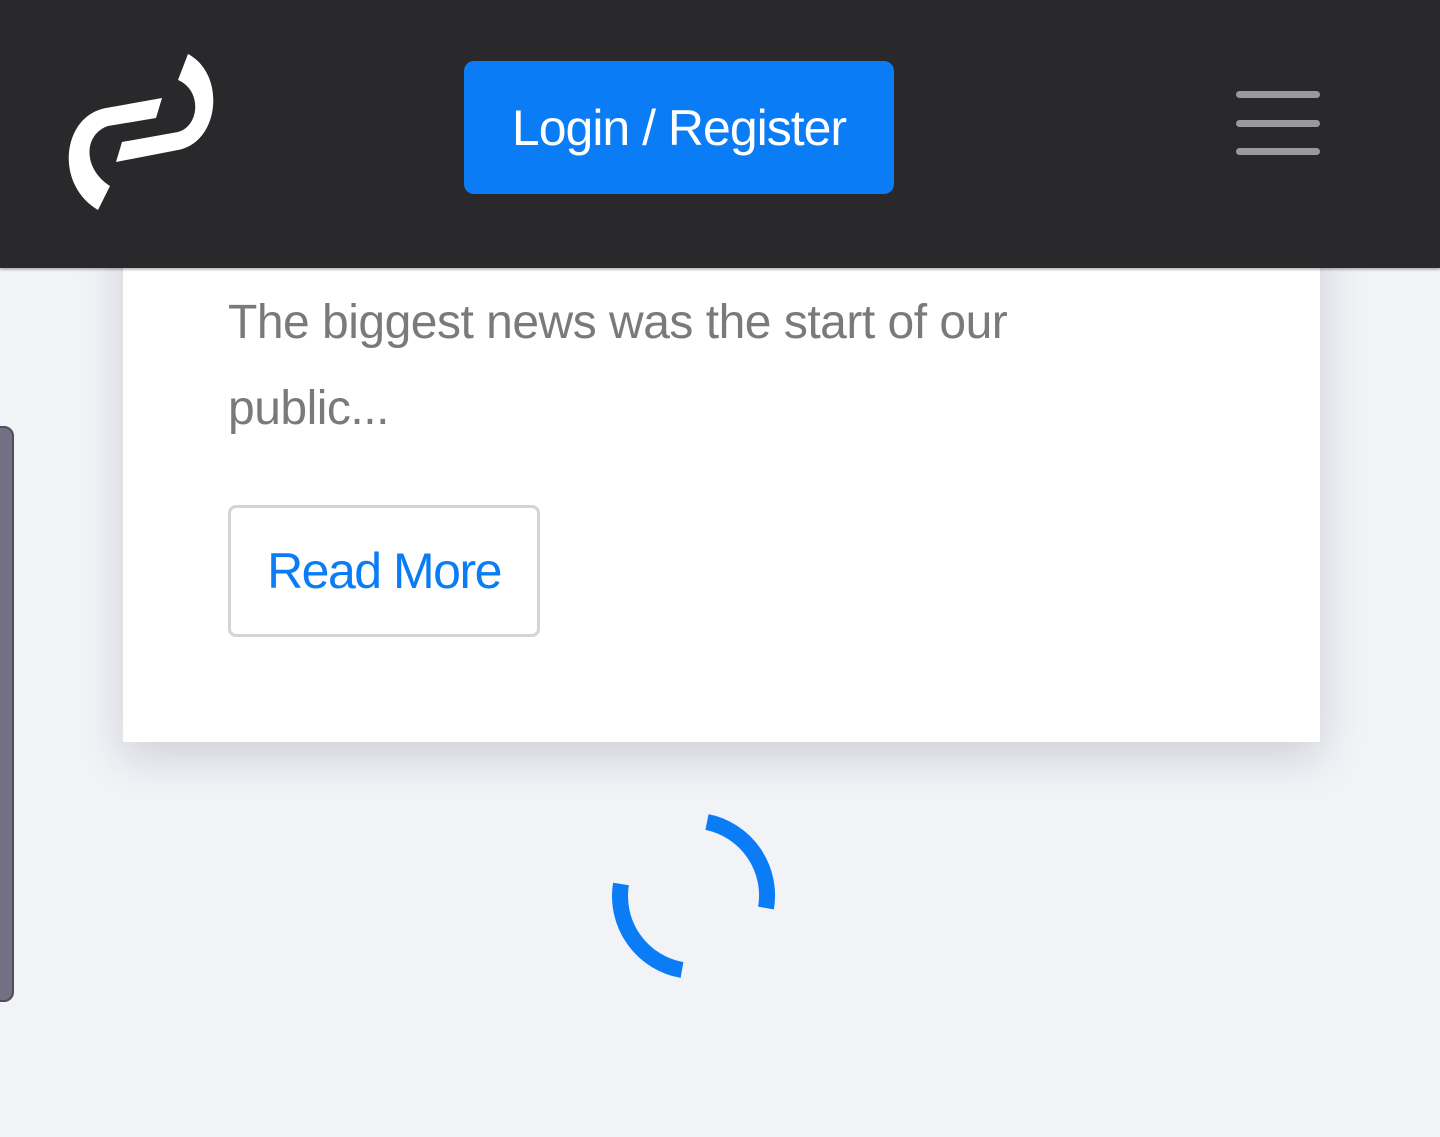 The width and height of the screenshot is (1440, 1137). I want to click on side-drawer-handle, so click(7, 714).